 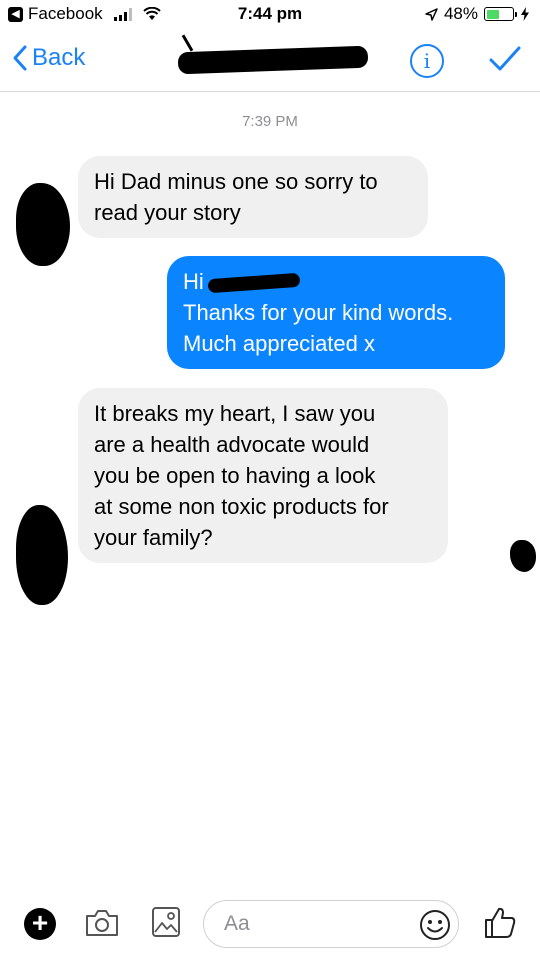 What do you see at coordinates (270, 121) in the screenshot?
I see `message-timestamp: 7:39 PM` at bounding box center [270, 121].